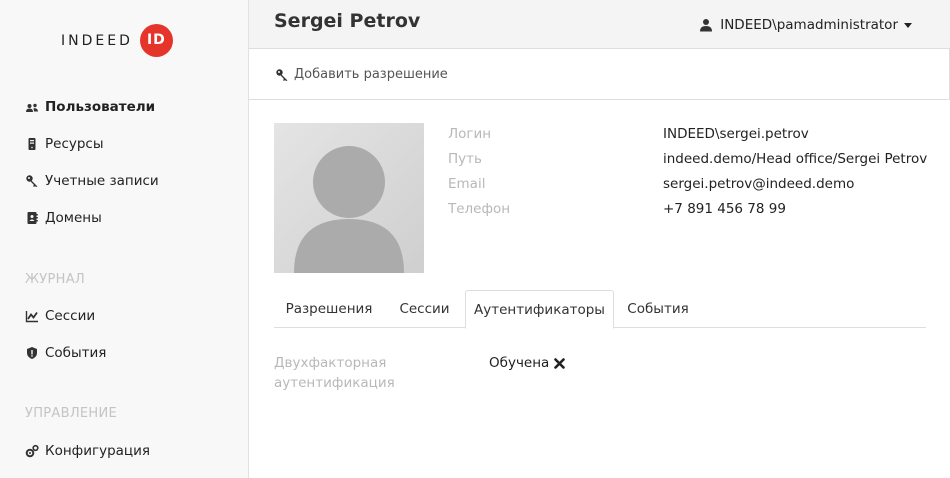  Describe the element at coordinates (470, 134) in the screenshot. I see `login-label: Логин` at that location.